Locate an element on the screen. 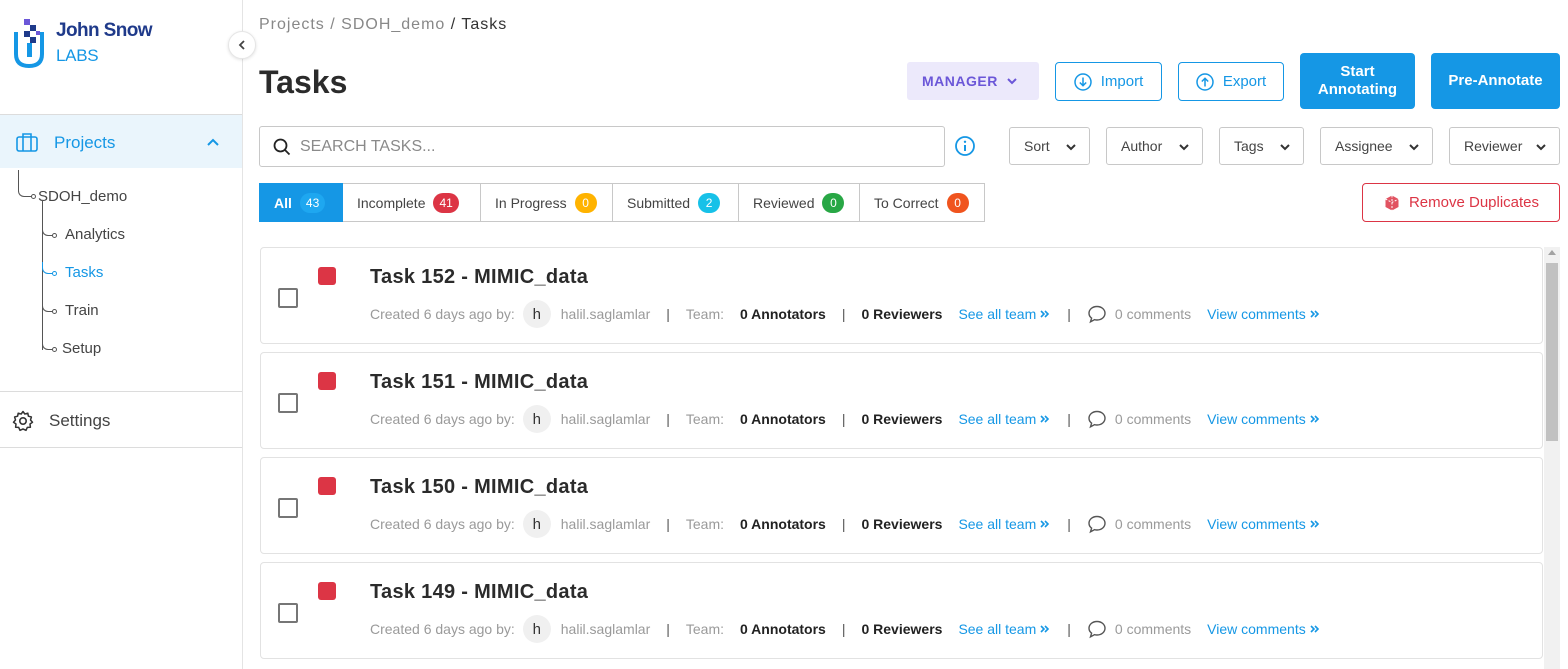  sidebar-item-setup: Setup is located at coordinates (81, 348).